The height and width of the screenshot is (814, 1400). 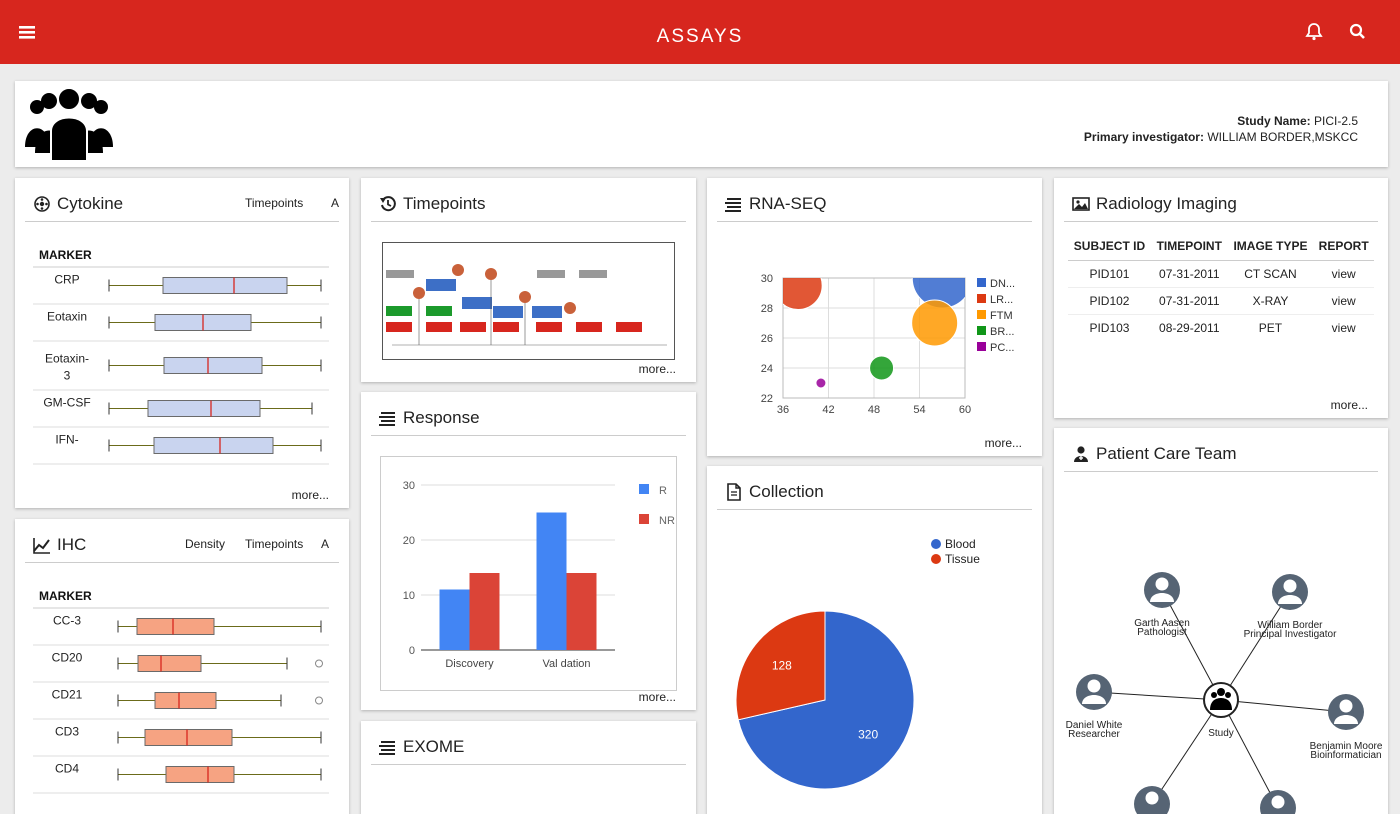 I want to click on column-header: TIMEPOINT, so click(x=1189, y=248).